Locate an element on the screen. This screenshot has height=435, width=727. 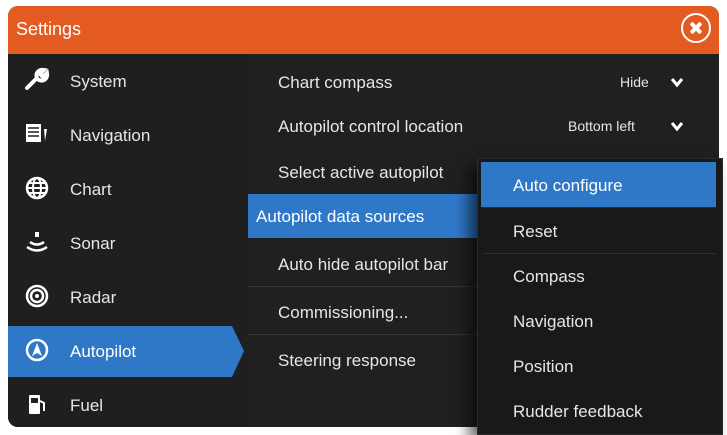
sidebar-item-system: System is located at coordinates (120, 81).